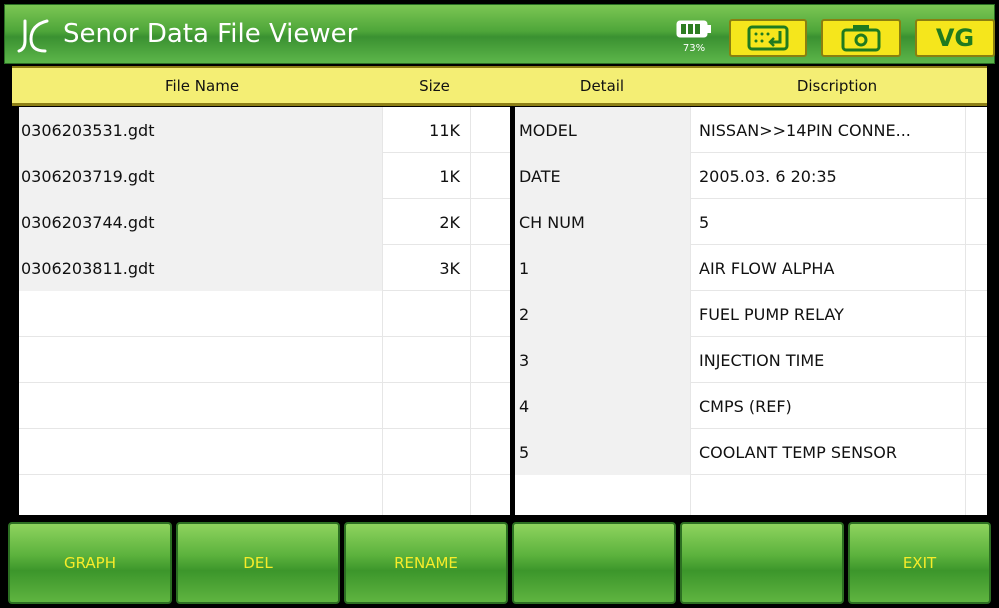  What do you see at coordinates (828, 452) in the screenshot?
I see `detail-value-cell: COOLANT TEMP SENSOR` at bounding box center [828, 452].